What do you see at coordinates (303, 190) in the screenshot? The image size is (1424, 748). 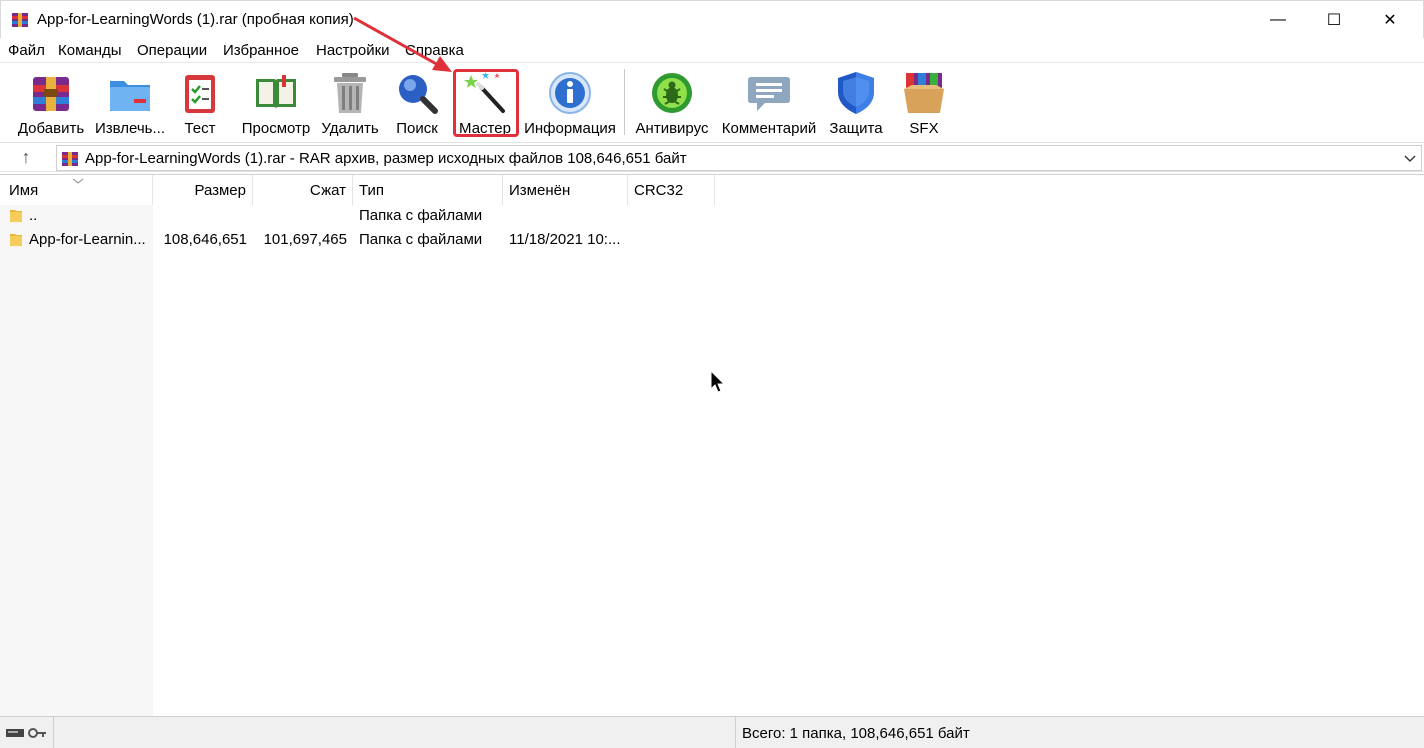 I see `column-header-packed: Сжат` at bounding box center [303, 190].